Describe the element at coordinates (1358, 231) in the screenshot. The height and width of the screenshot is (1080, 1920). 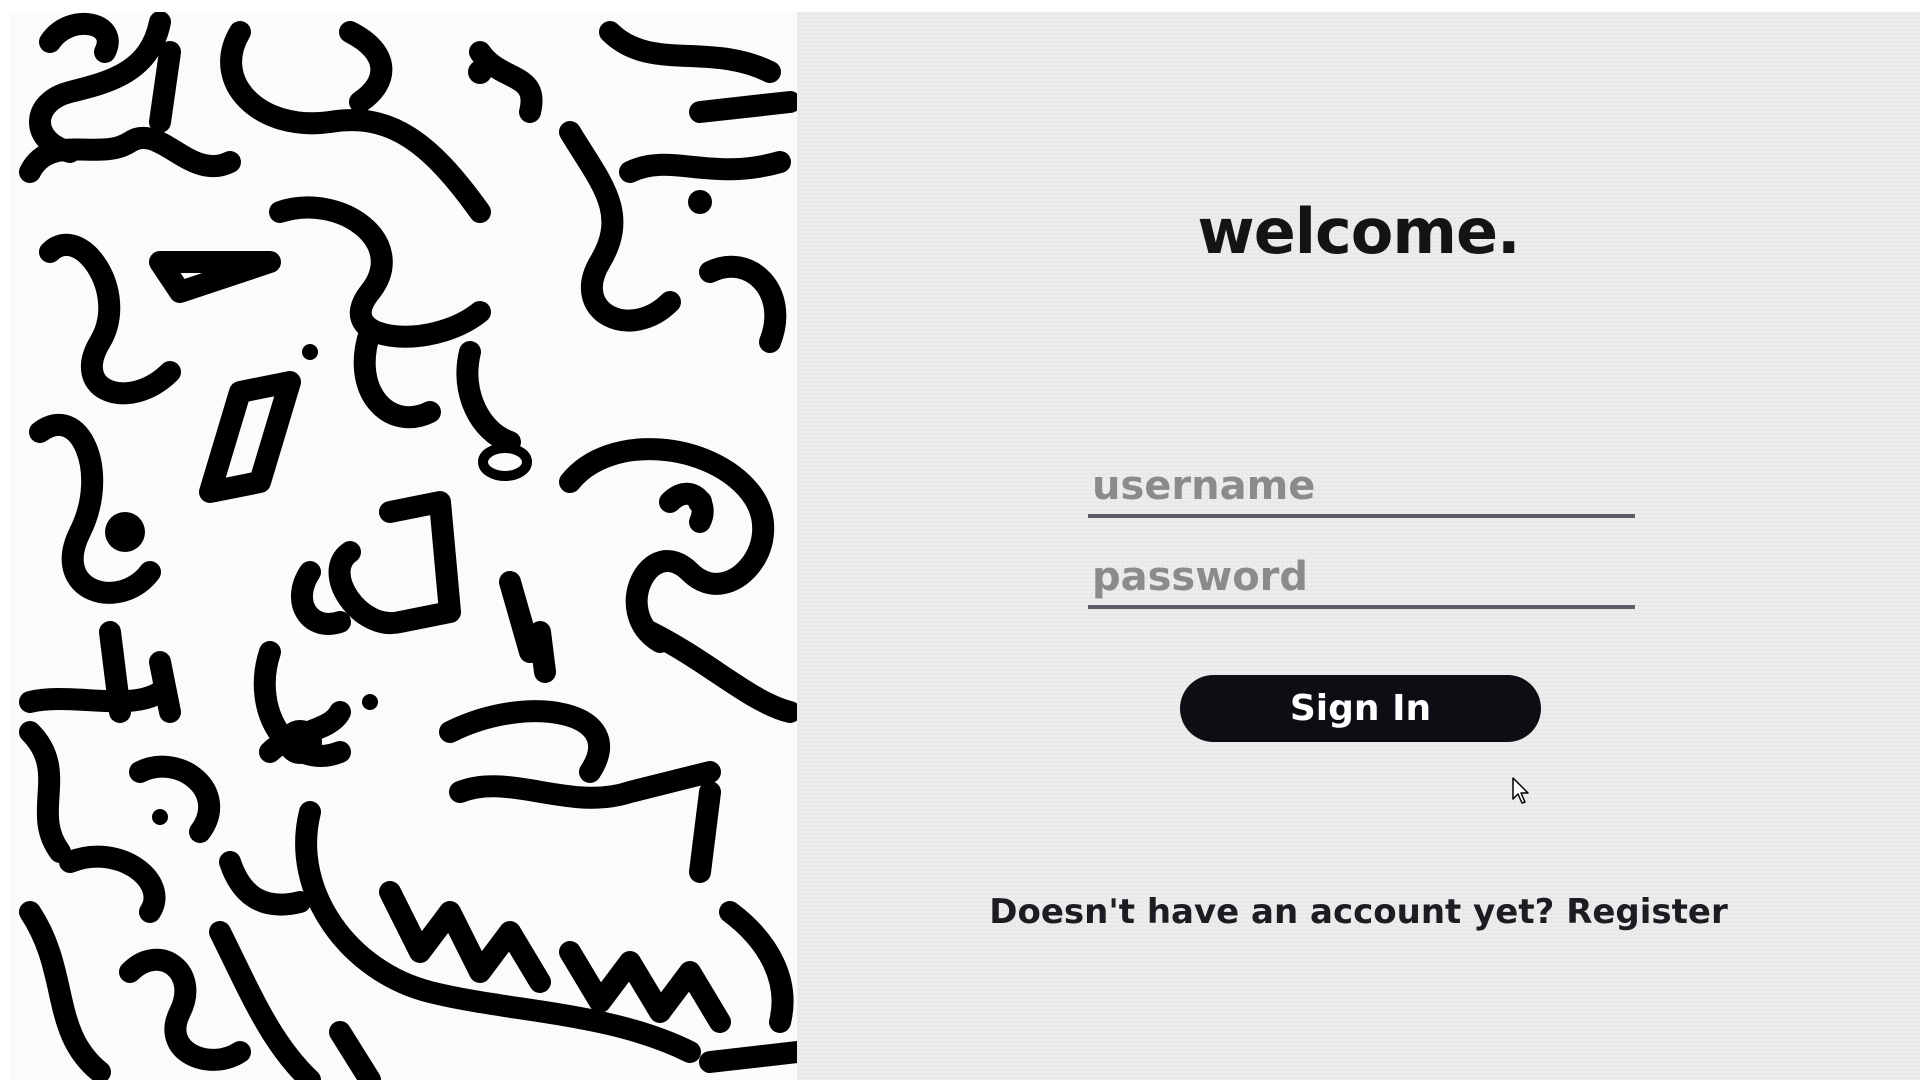
I see `page-title: welcome.` at that location.